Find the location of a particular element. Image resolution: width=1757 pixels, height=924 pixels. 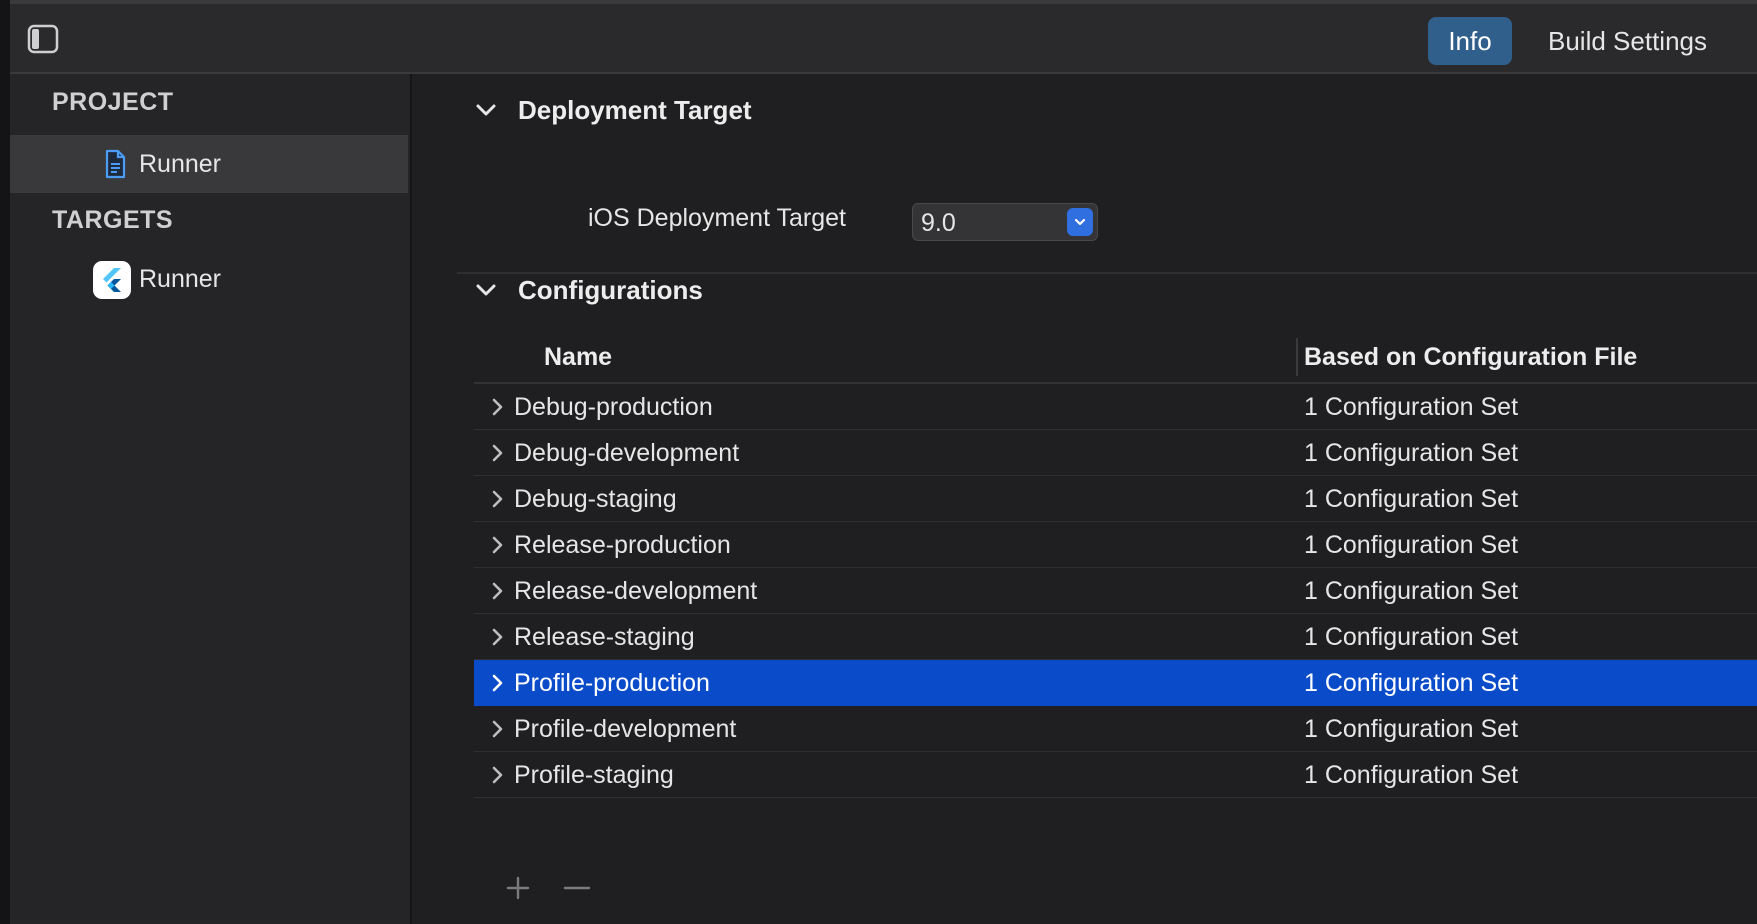

table-row: Release-staging 1 Configuration Set is located at coordinates (1115, 637).